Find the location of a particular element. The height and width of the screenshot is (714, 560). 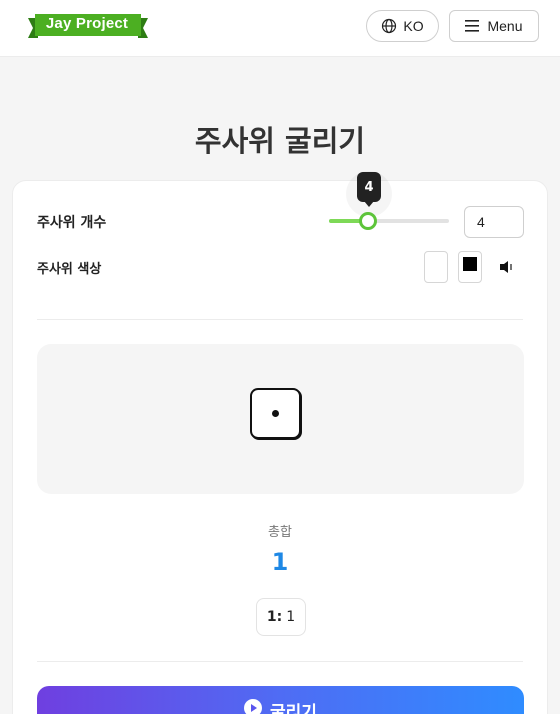

roll-label: 굴리기 is located at coordinates (293, 708).